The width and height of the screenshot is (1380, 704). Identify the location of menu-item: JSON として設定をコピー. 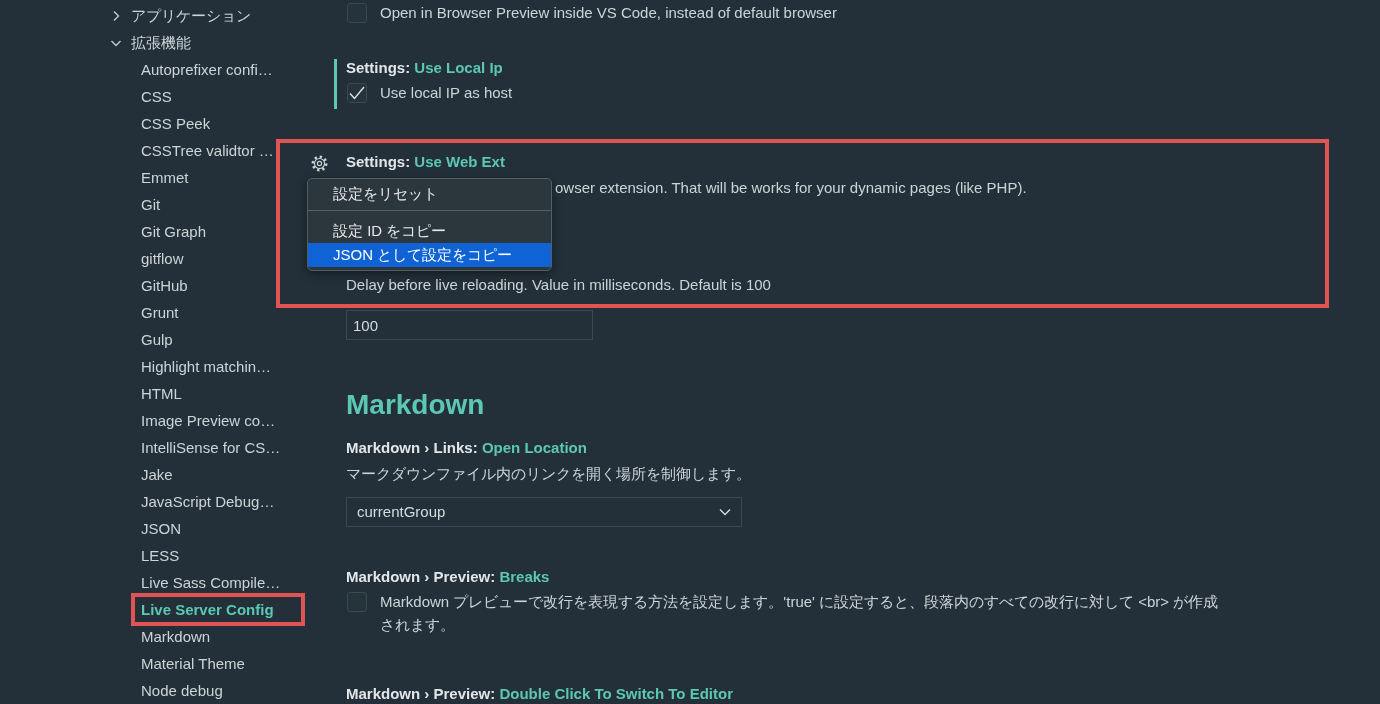
(429, 255).